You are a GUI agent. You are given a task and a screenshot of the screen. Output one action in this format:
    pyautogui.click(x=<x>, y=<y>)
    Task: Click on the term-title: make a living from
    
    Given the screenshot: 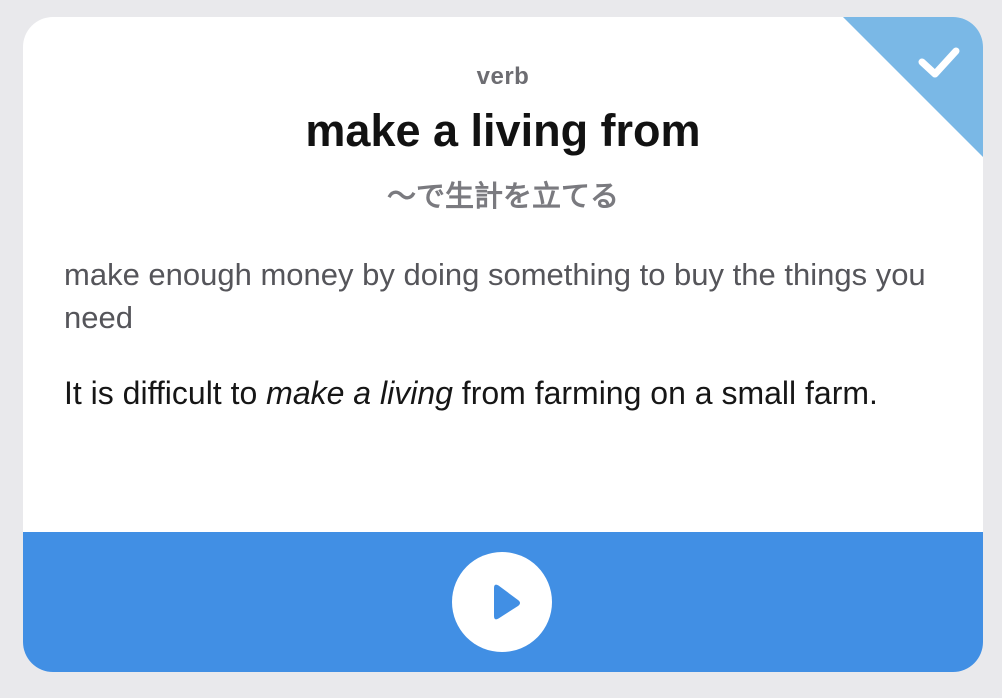 What is the action you would take?
    pyautogui.click(x=503, y=130)
    